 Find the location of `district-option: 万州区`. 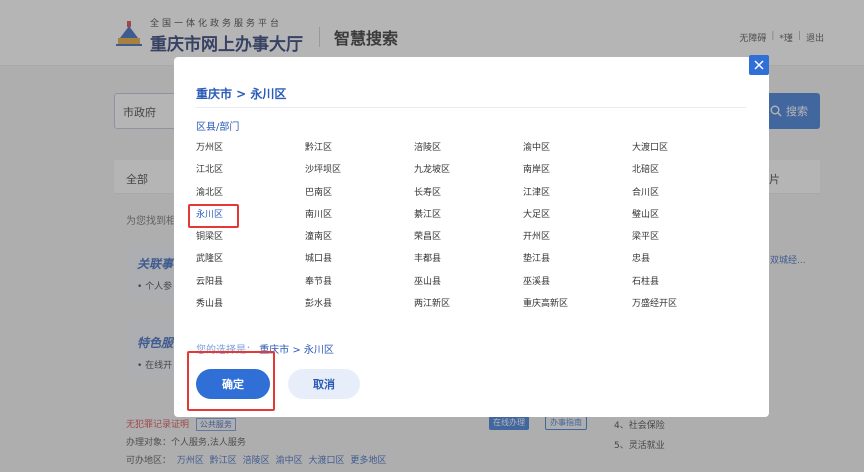

district-option: 万州区 is located at coordinates (250, 152).